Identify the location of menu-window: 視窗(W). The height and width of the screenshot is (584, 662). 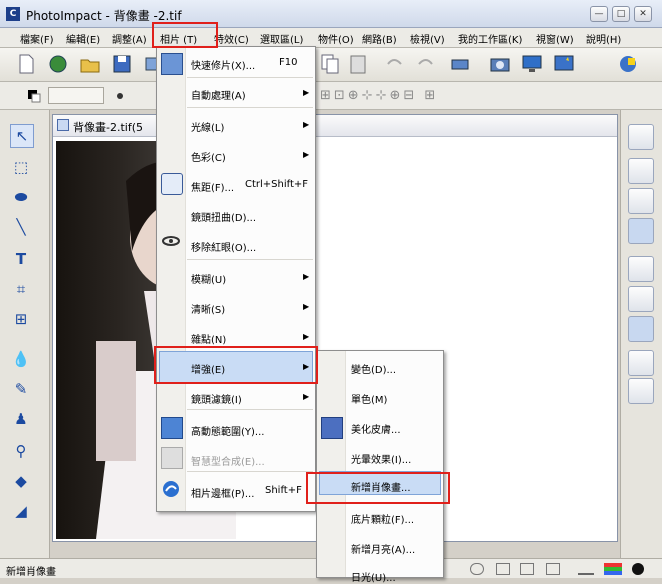
(555, 38).